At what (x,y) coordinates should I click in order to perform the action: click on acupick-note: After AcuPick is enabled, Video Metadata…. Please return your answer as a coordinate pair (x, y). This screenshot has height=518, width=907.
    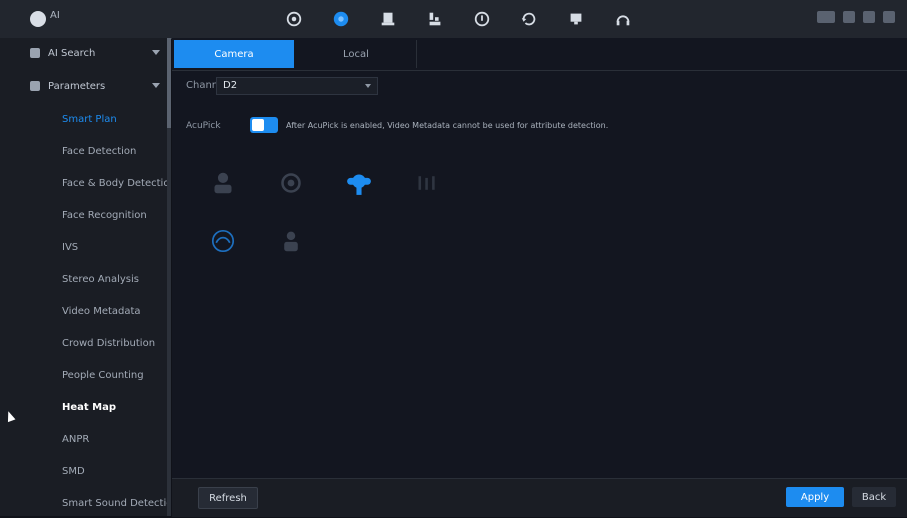
    Looking at the image, I should click on (447, 125).